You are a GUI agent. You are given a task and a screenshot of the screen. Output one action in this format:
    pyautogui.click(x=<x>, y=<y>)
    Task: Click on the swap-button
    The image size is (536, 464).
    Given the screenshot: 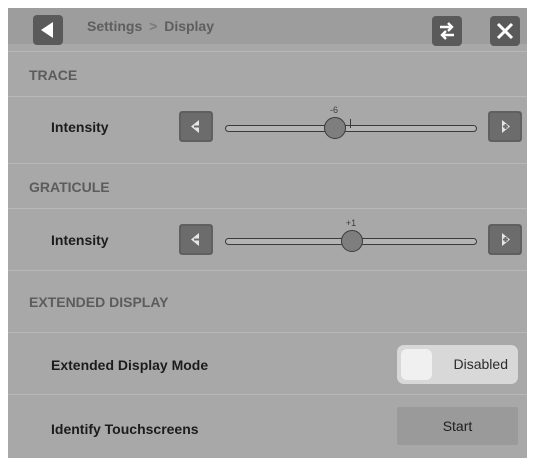 What is the action you would take?
    pyautogui.click(x=447, y=31)
    